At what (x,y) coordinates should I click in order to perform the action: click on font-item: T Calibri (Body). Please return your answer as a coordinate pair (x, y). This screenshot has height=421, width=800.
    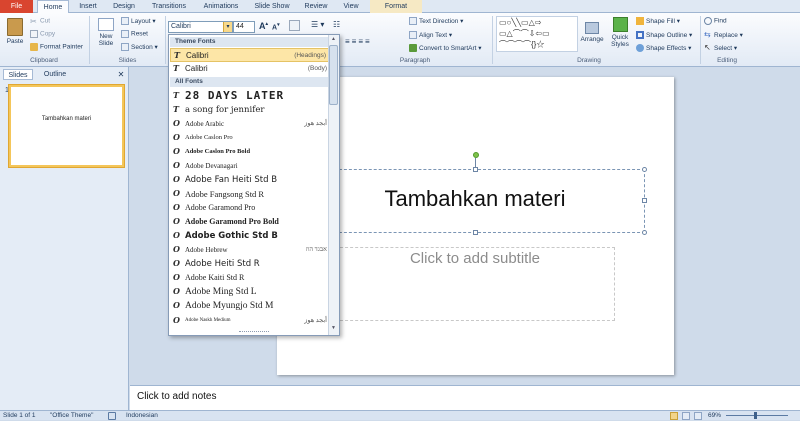
    Looking at the image, I should click on (250, 69).